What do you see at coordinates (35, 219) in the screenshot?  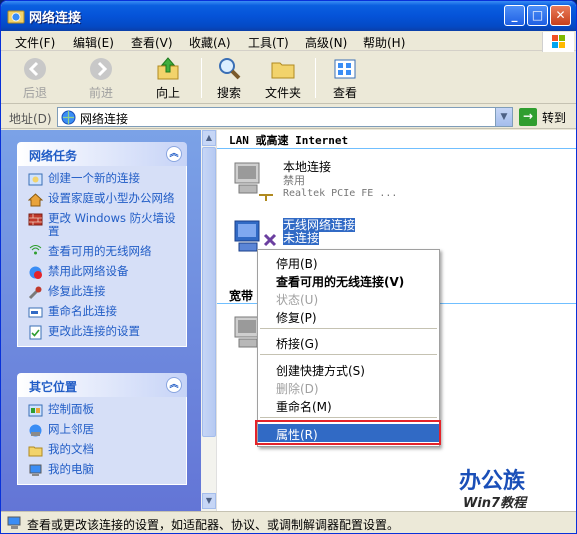 I see `firewall-icon` at bounding box center [35, 219].